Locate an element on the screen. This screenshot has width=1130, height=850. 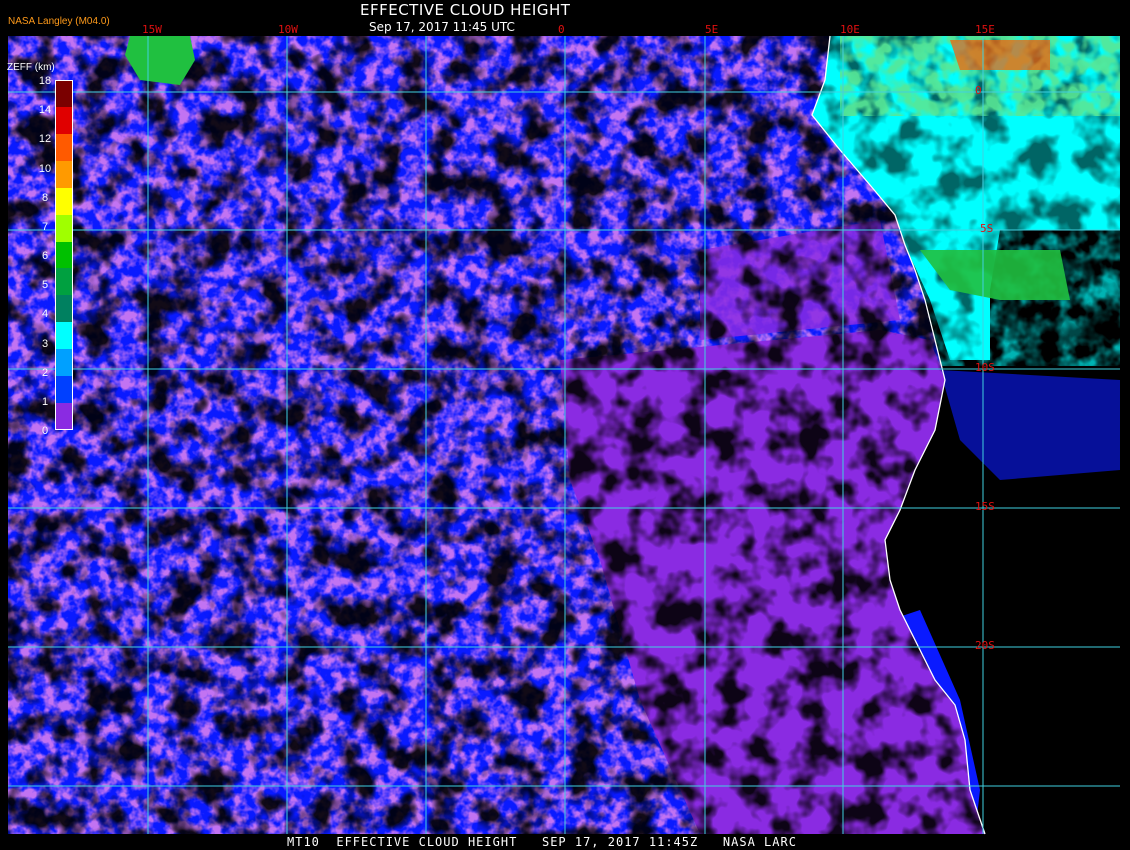
legend-tick-label: 3 is located at coordinates (45, 343).